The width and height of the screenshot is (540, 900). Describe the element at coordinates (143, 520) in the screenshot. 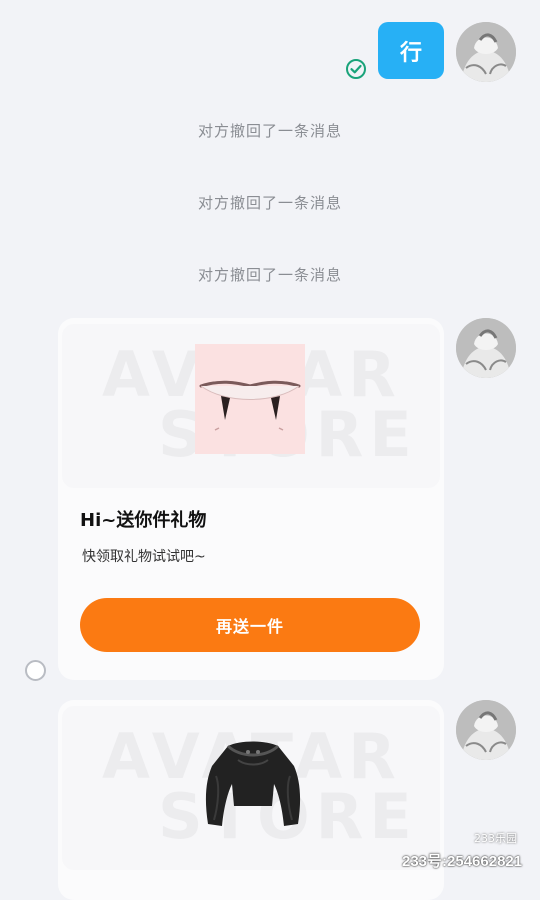

I see `gift-card-title: Hi~送你件礼物` at that location.